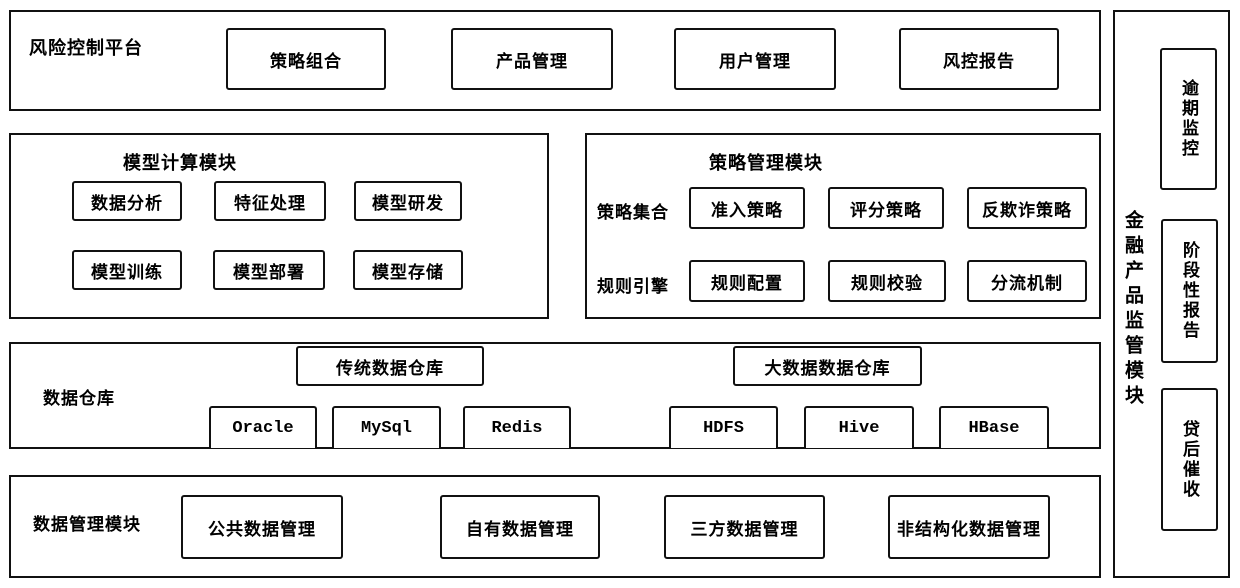 The height and width of the screenshot is (588, 1240). Describe the element at coordinates (633, 287) in the screenshot. I see `rule-engine-label: 规则引擎` at that location.